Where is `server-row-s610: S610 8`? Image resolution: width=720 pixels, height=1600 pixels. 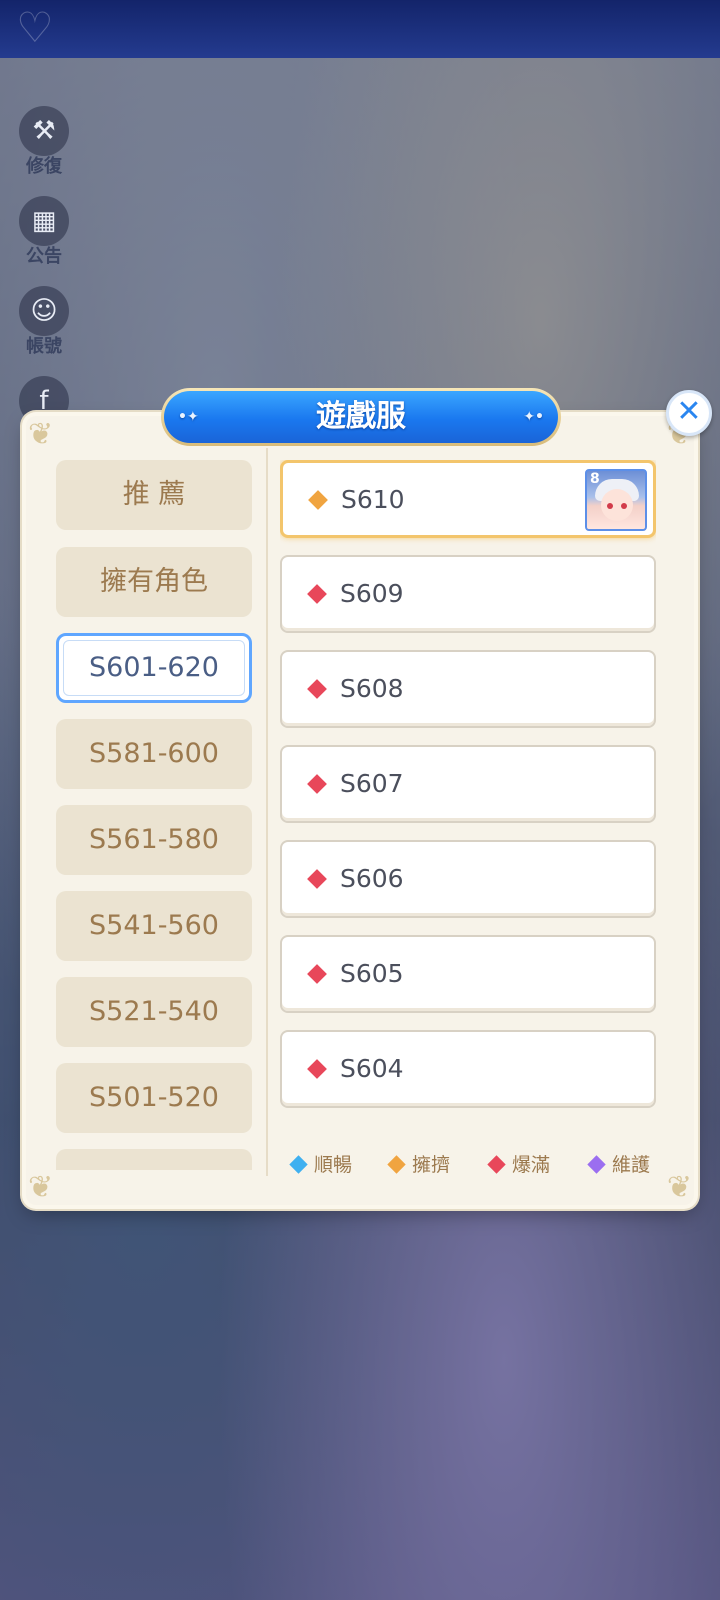
server-row-s610: S610 8 is located at coordinates (468, 499).